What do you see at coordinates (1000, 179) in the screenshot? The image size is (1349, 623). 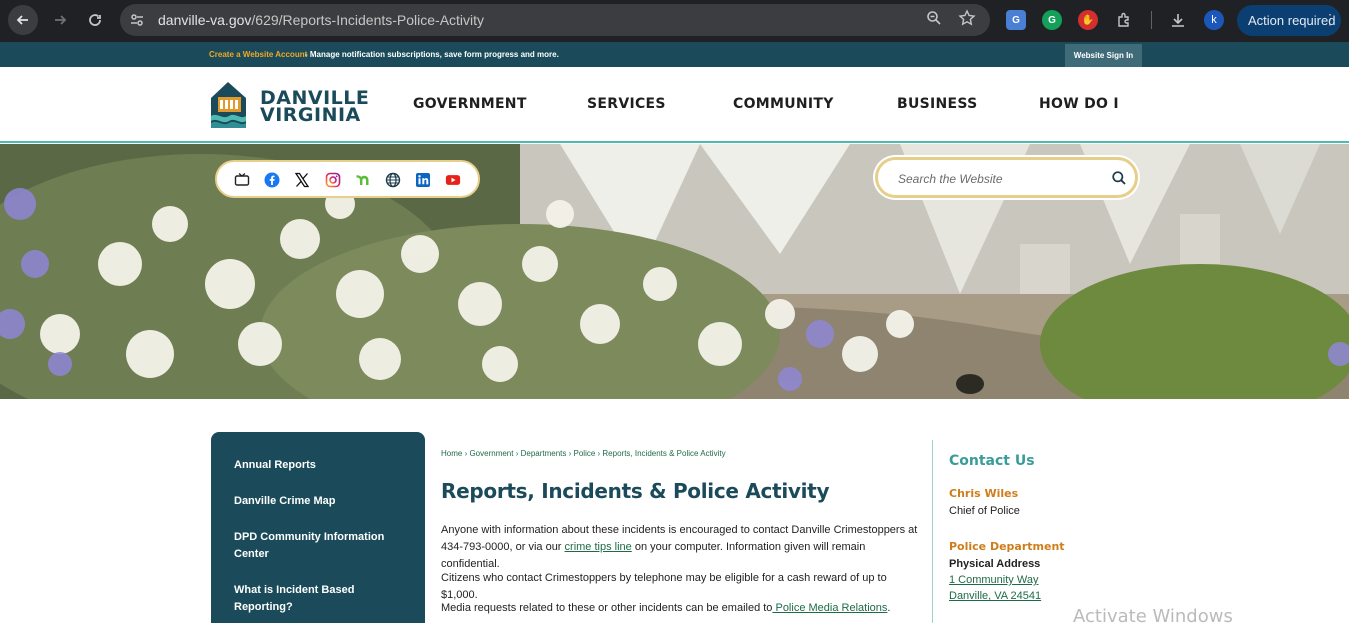 I see `search-input` at bounding box center [1000, 179].